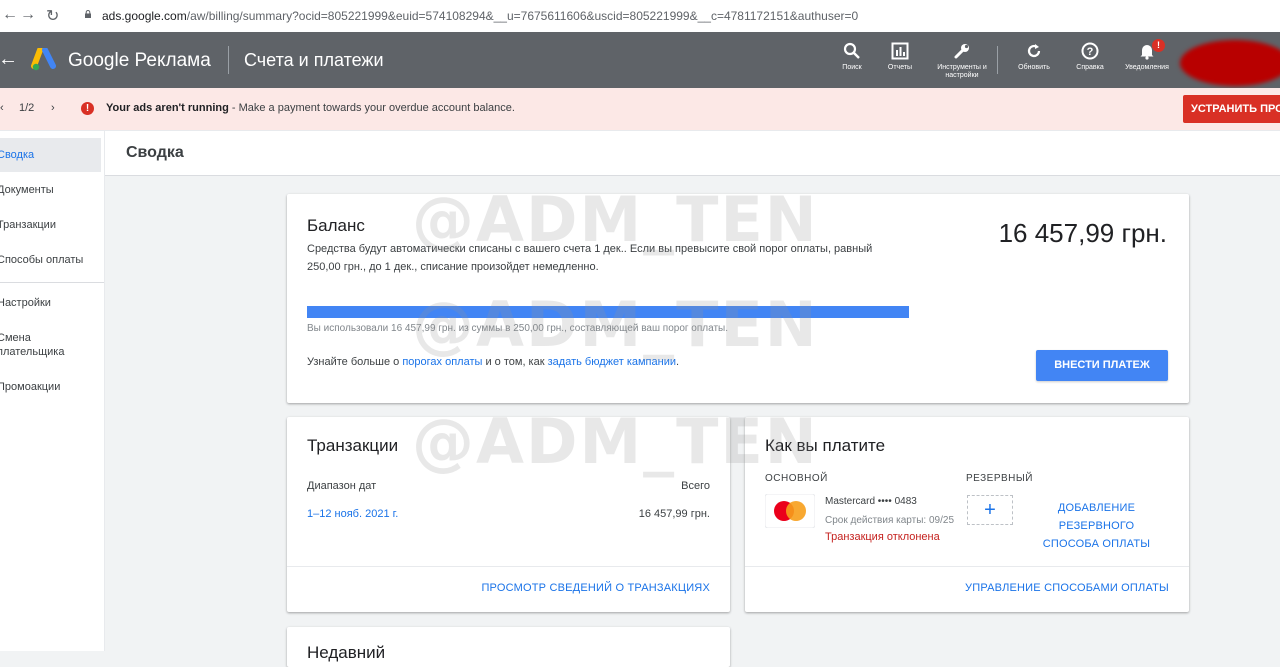 The height and width of the screenshot is (667, 1280). What do you see at coordinates (1067, 588) in the screenshot?
I see `manage-payment-methods-link: УПРАВЛЕНИЕ СПОСОБАМИ ОПЛАТЫ` at bounding box center [1067, 588].